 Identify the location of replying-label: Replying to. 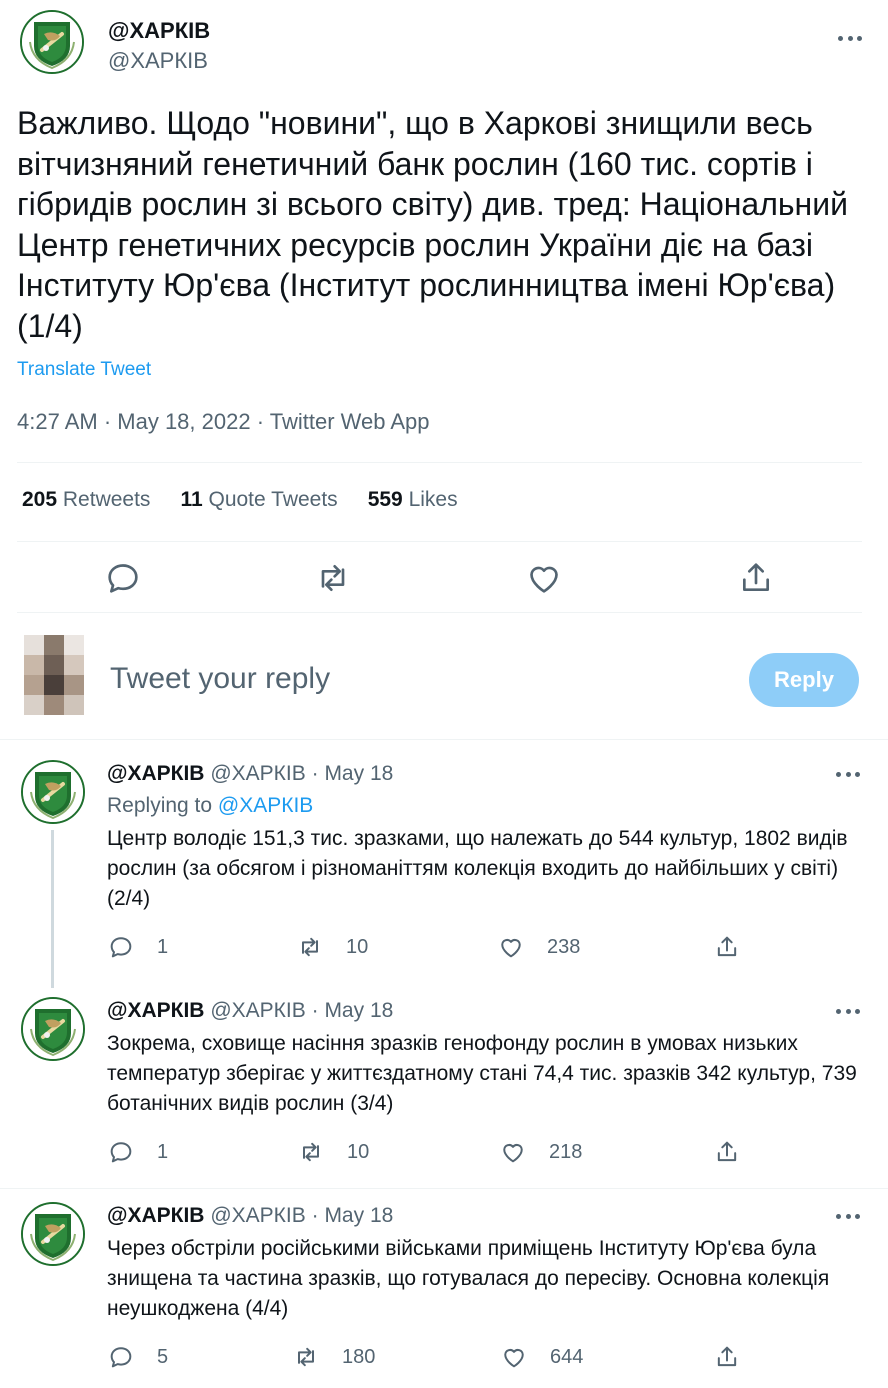
(160, 805).